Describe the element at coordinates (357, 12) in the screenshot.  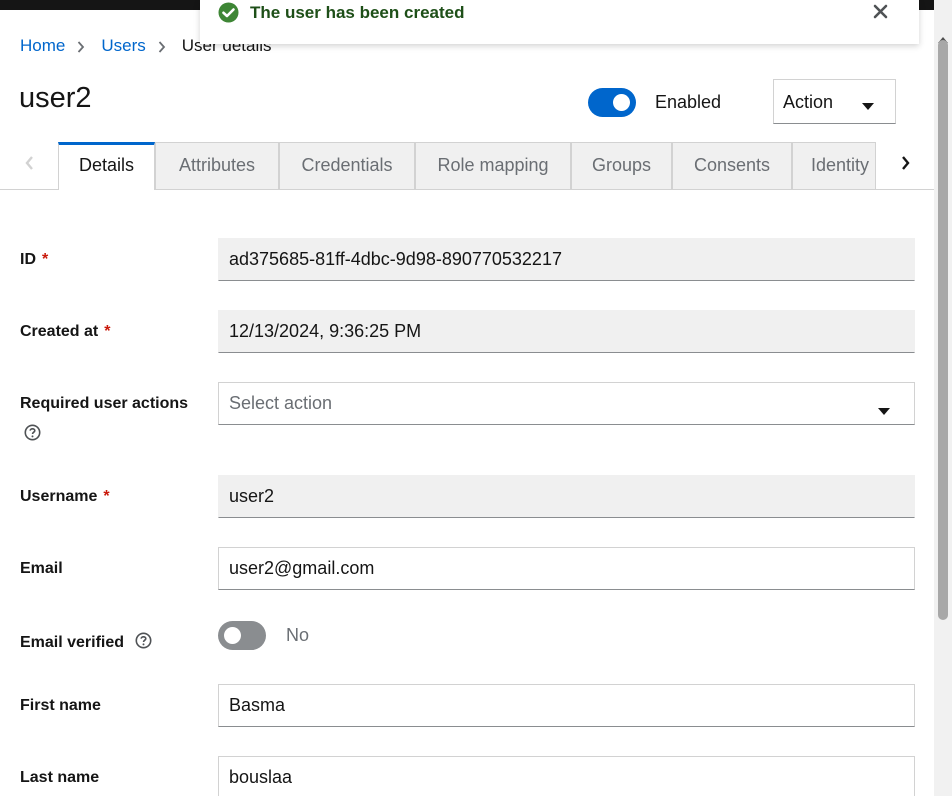
I see `alert-title: The user has been created` at that location.